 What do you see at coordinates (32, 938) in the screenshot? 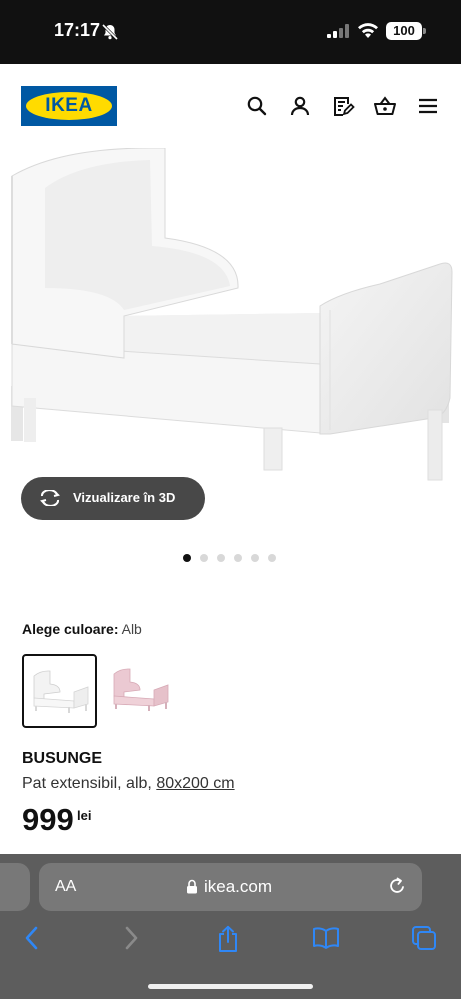
I see `back-icon` at bounding box center [32, 938].